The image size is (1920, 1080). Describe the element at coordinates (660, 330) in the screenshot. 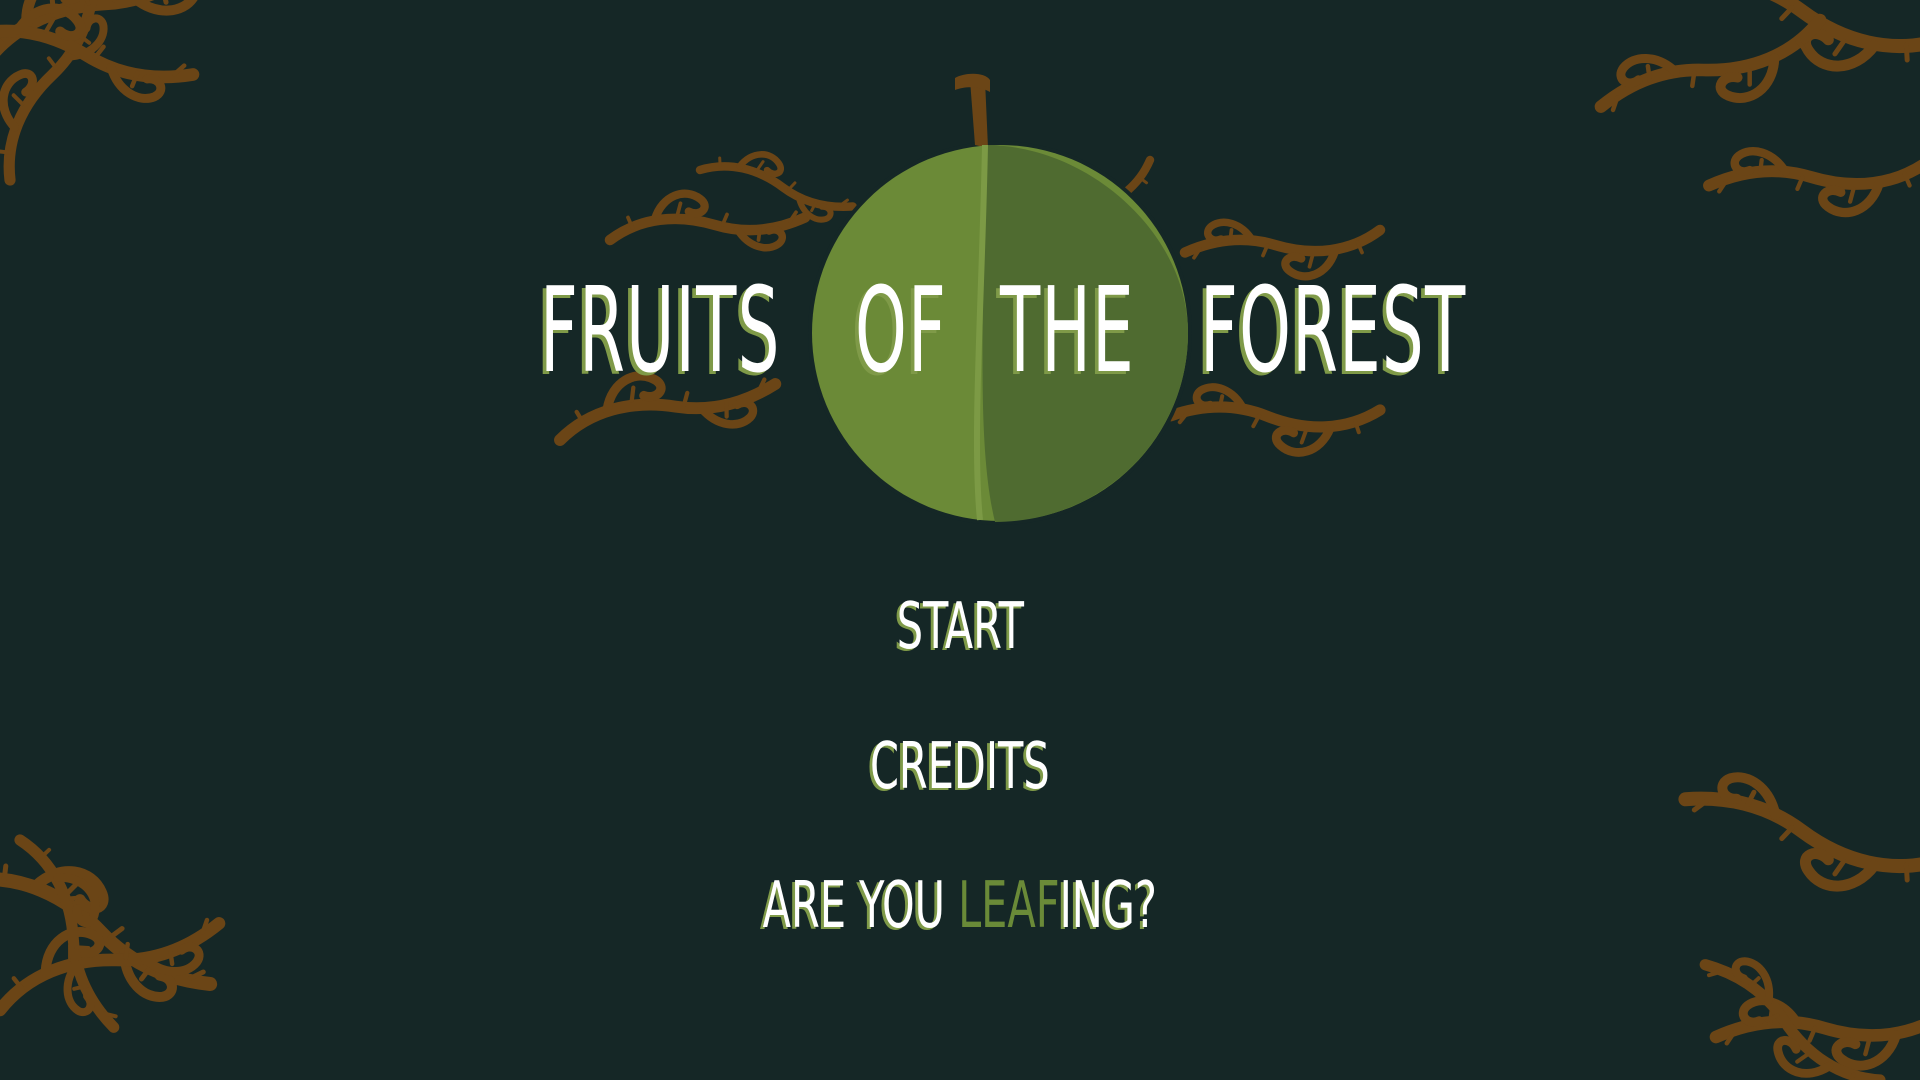

I see `title-word-fruits: FRUITS` at that location.